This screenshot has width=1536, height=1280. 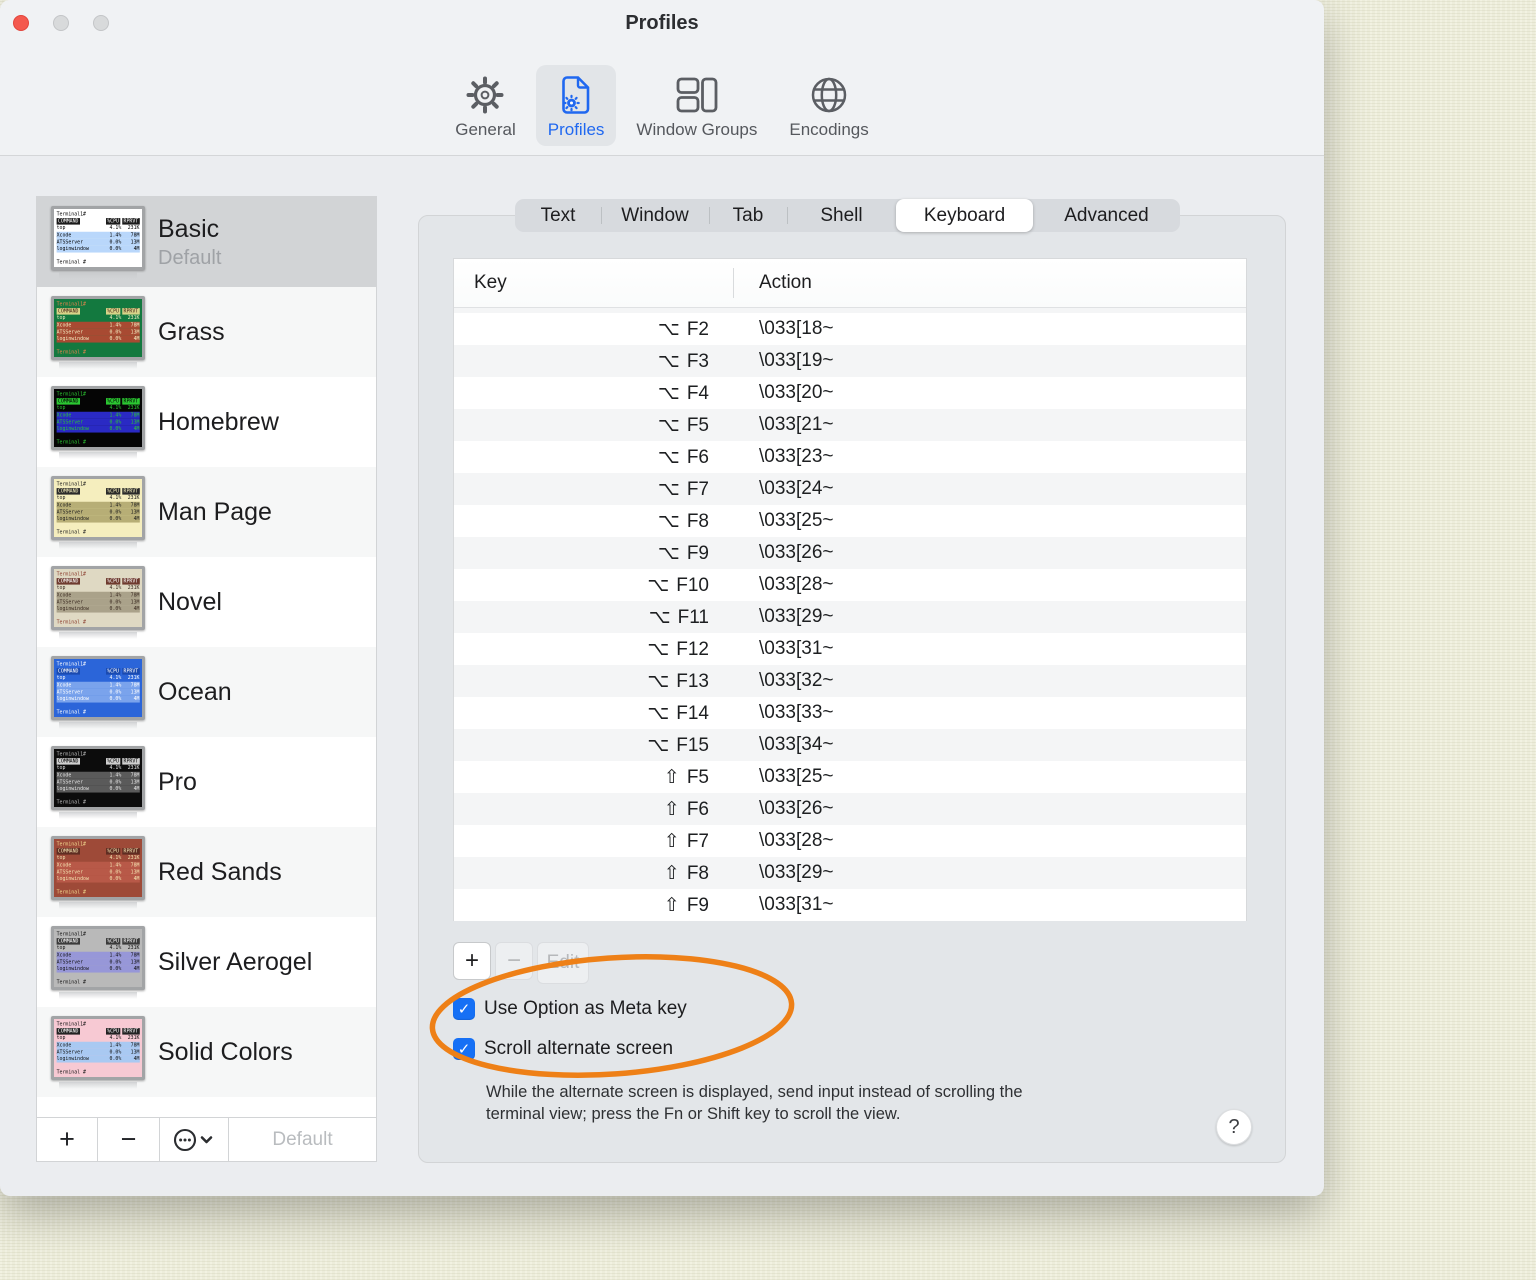 I want to click on table-row: ⌥ F6 \033[23~, so click(x=850, y=457).